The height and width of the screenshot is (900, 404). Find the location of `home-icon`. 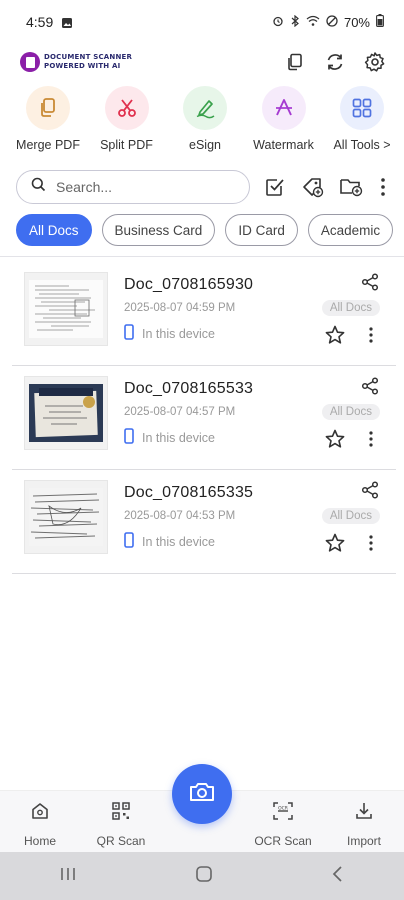

home-icon is located at coordinates (40, 813).